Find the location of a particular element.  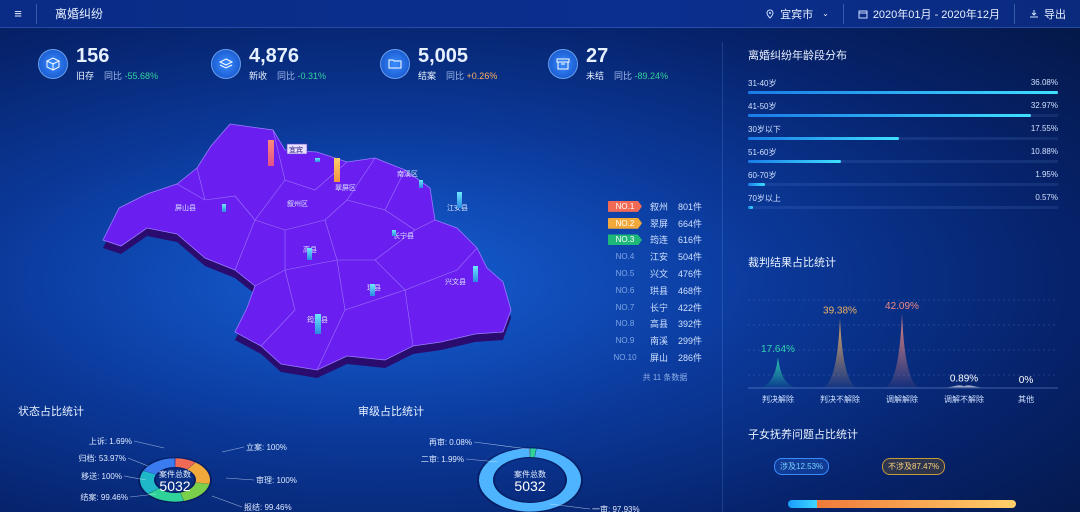

rank-number: NO.7 is located at coordinates (625, 307).